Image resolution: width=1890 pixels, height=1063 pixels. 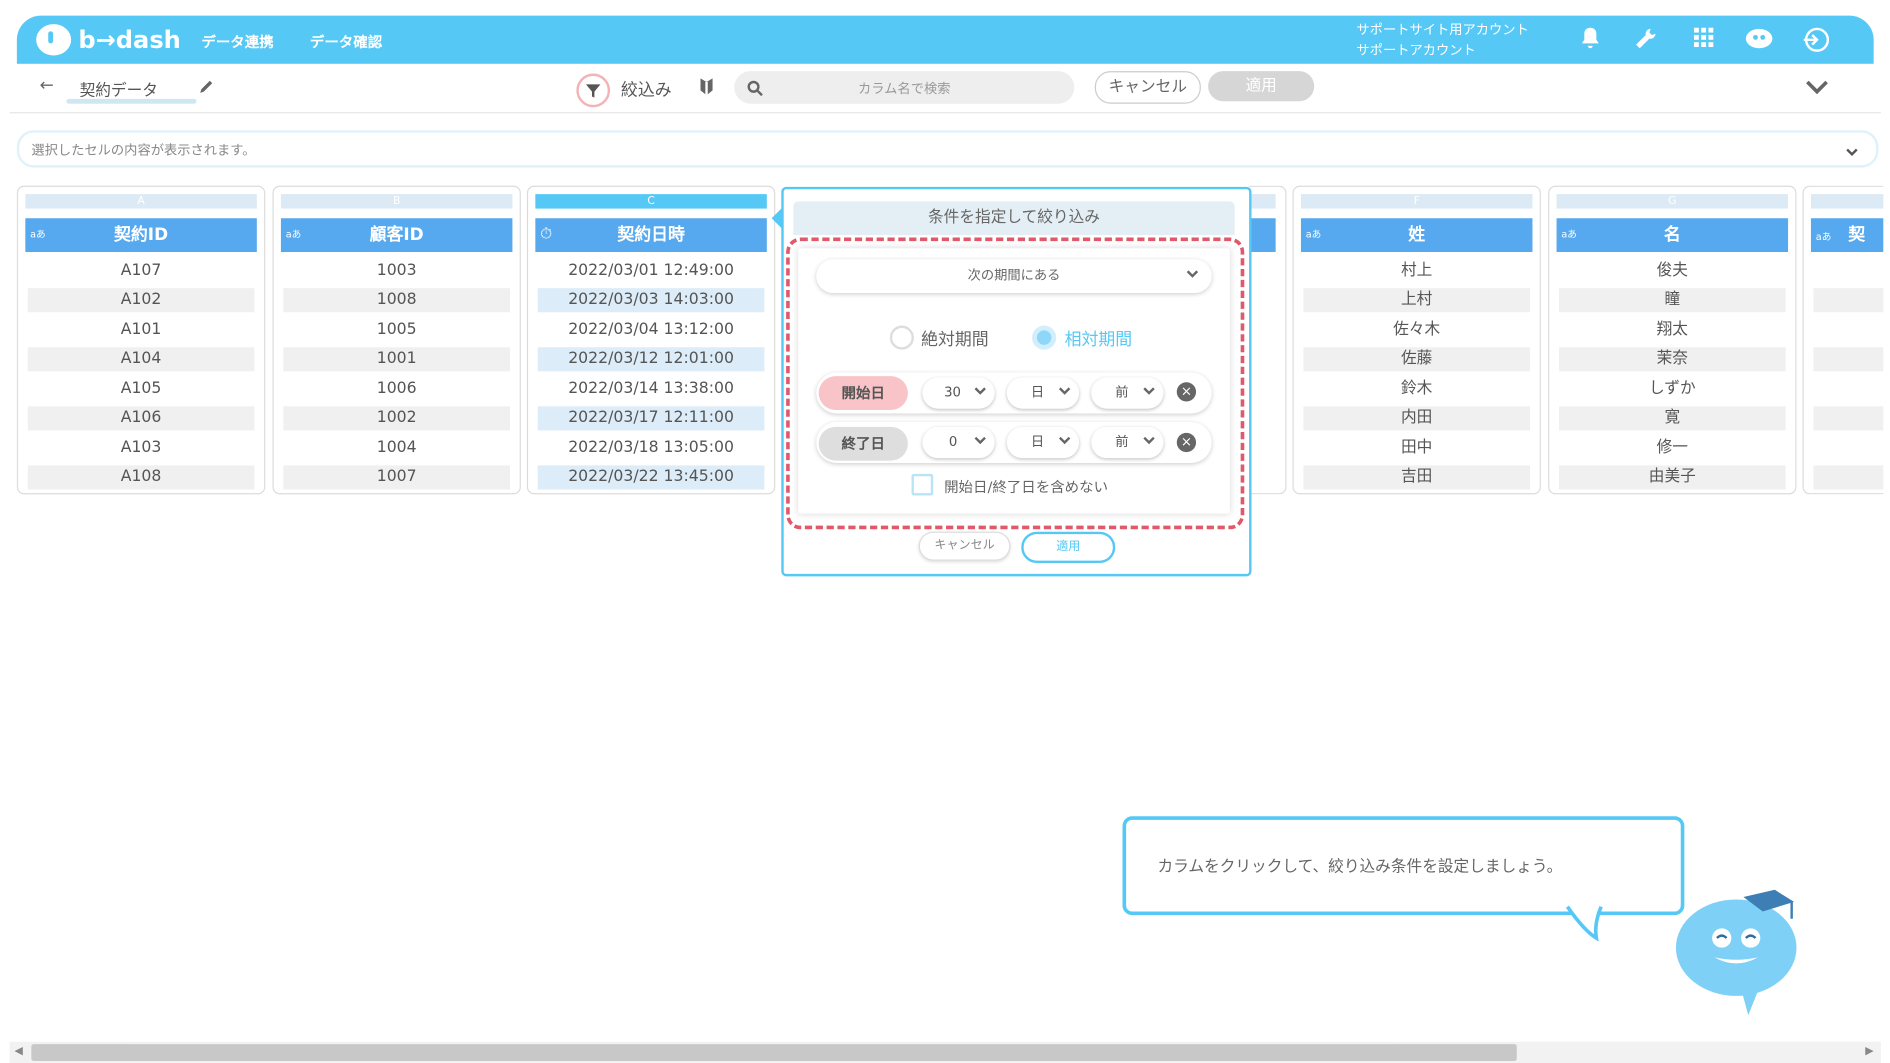 What do you see at coordinates (1186, 442) in the screenshot?
I see `clear-end-icon: ×` at bounding box center [1186, 442].